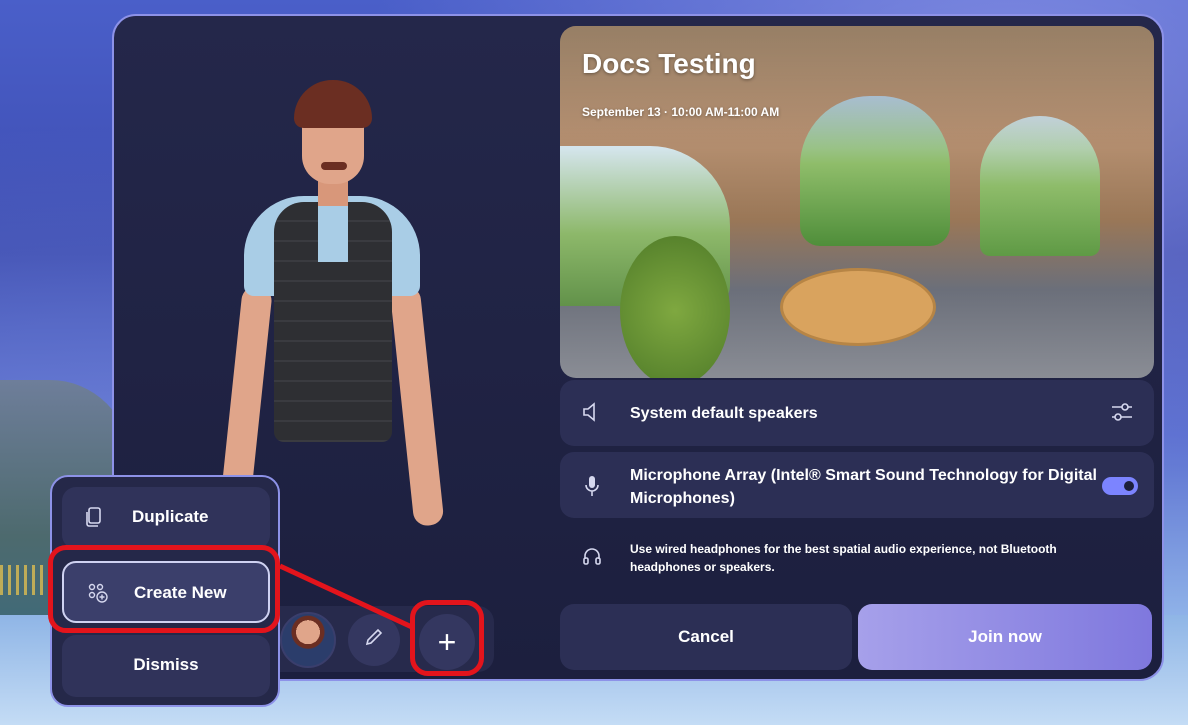 The height and width of the screenshot is (725, 1188). I want to click on create-new-highlight, so click(164, 589).